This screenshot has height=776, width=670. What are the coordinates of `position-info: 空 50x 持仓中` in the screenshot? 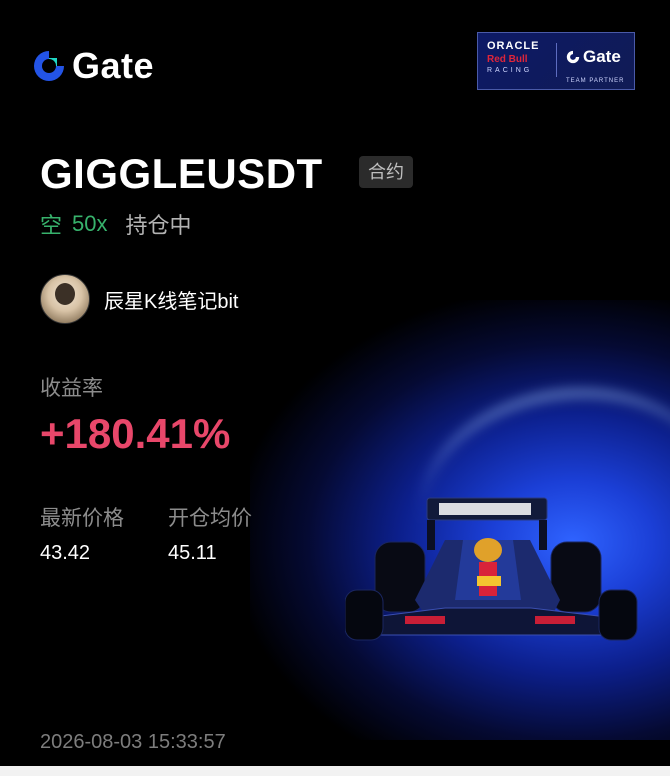 It's located at (116, 224).